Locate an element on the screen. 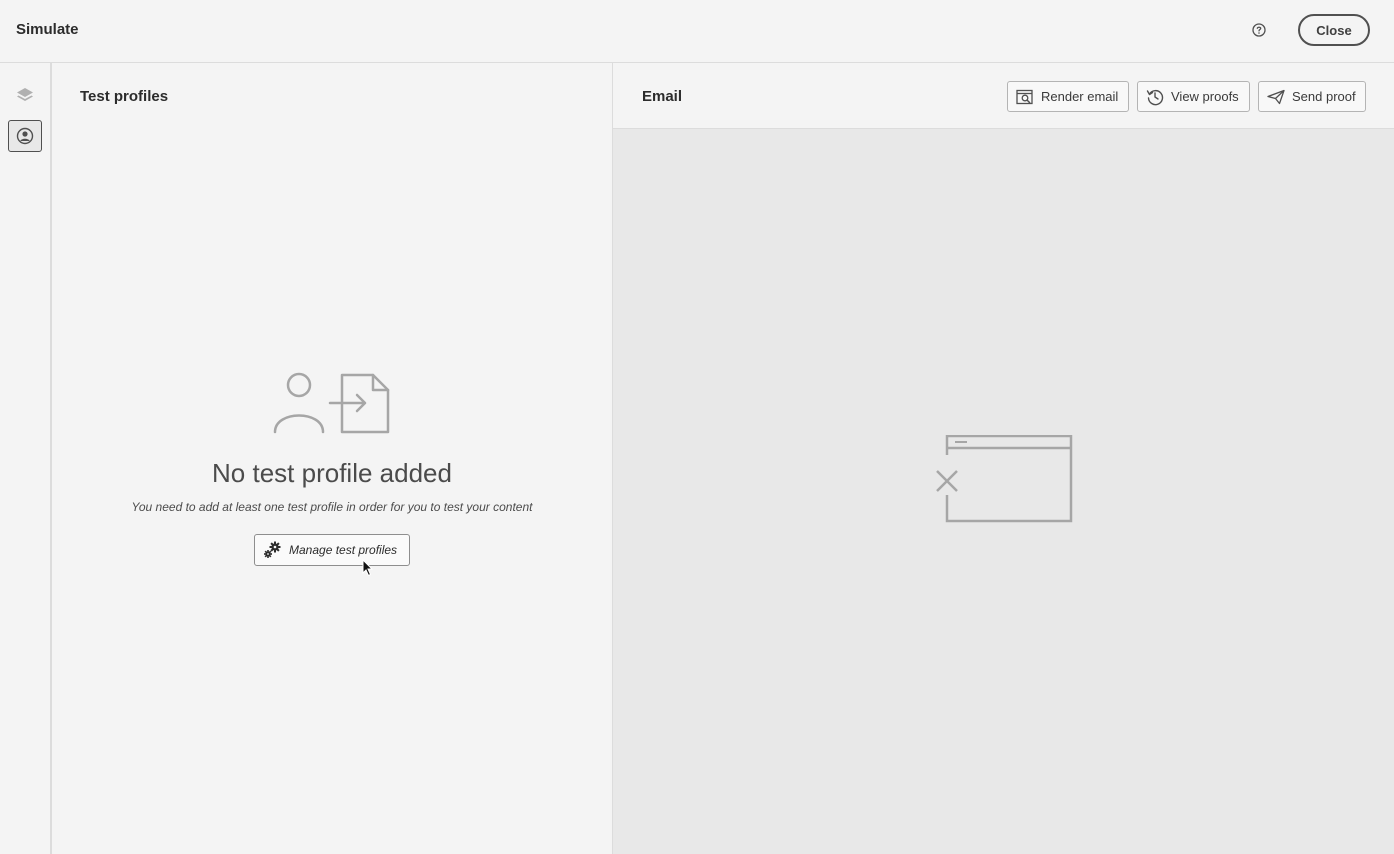 This screenshot has height=854, width=1394. manage-test-profiles-label: Manage test profiles is located at coordinates (343, 550).